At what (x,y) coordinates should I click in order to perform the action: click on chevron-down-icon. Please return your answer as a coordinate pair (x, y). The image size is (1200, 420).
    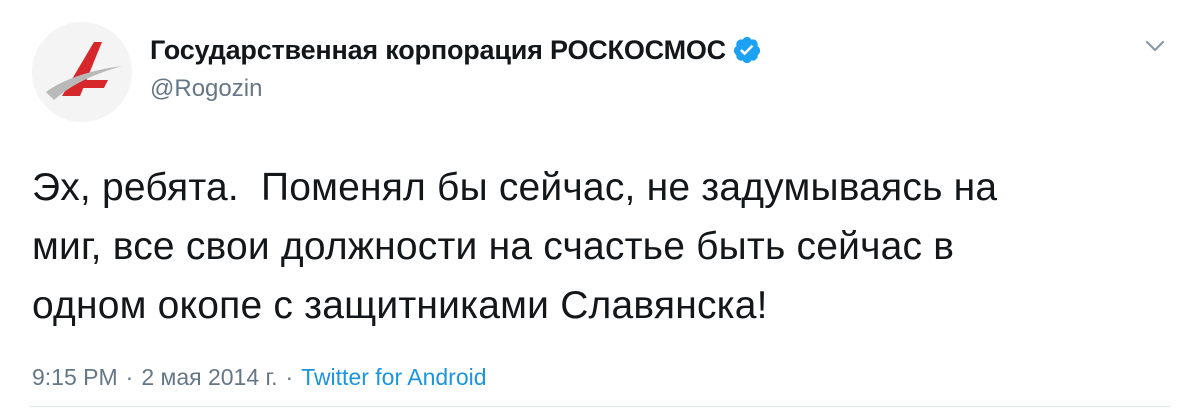
    Looking at the image, I should click on (1155, 46).